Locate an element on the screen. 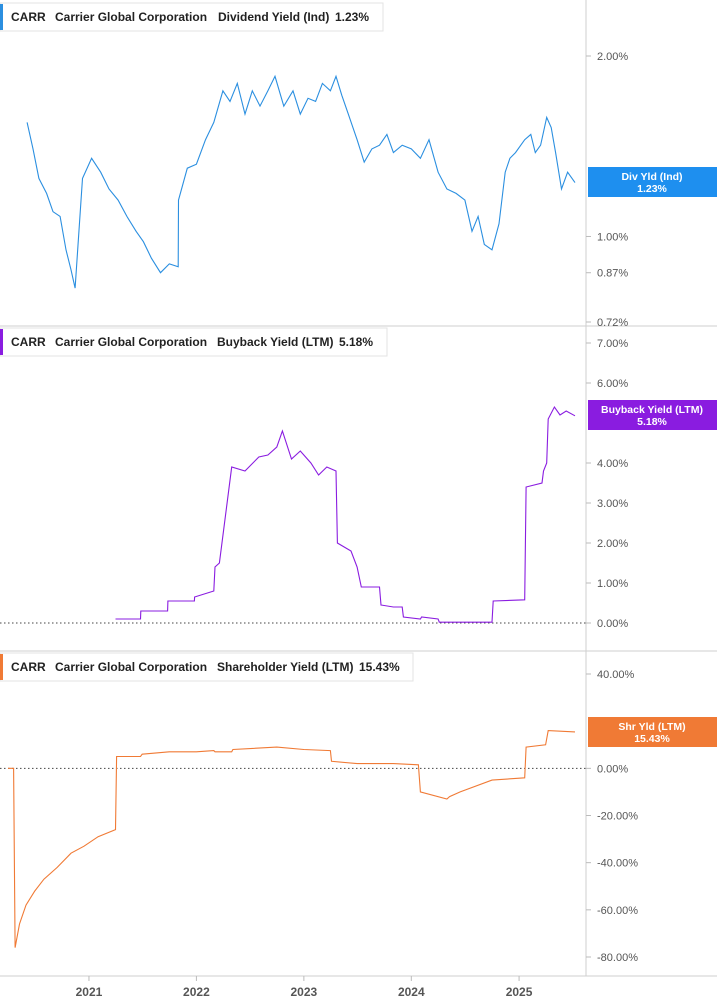 The width and height of the screenshot is (717, 1005). xtick-label: 2021 is located at coordinates (89, 992).